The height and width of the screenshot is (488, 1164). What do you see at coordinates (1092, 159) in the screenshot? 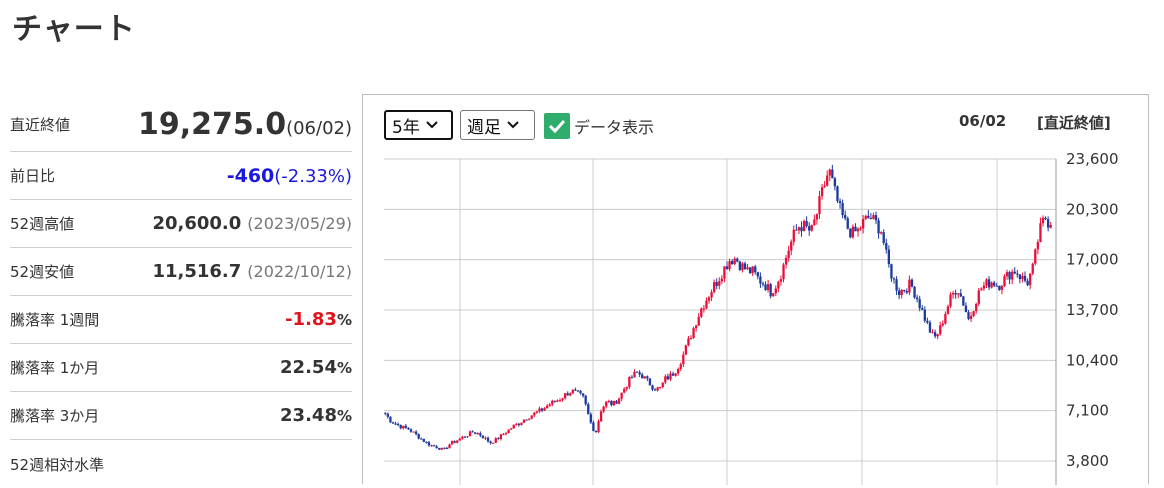
I see `y-tick-label: 23,600` at bounding box center [1092, 159].